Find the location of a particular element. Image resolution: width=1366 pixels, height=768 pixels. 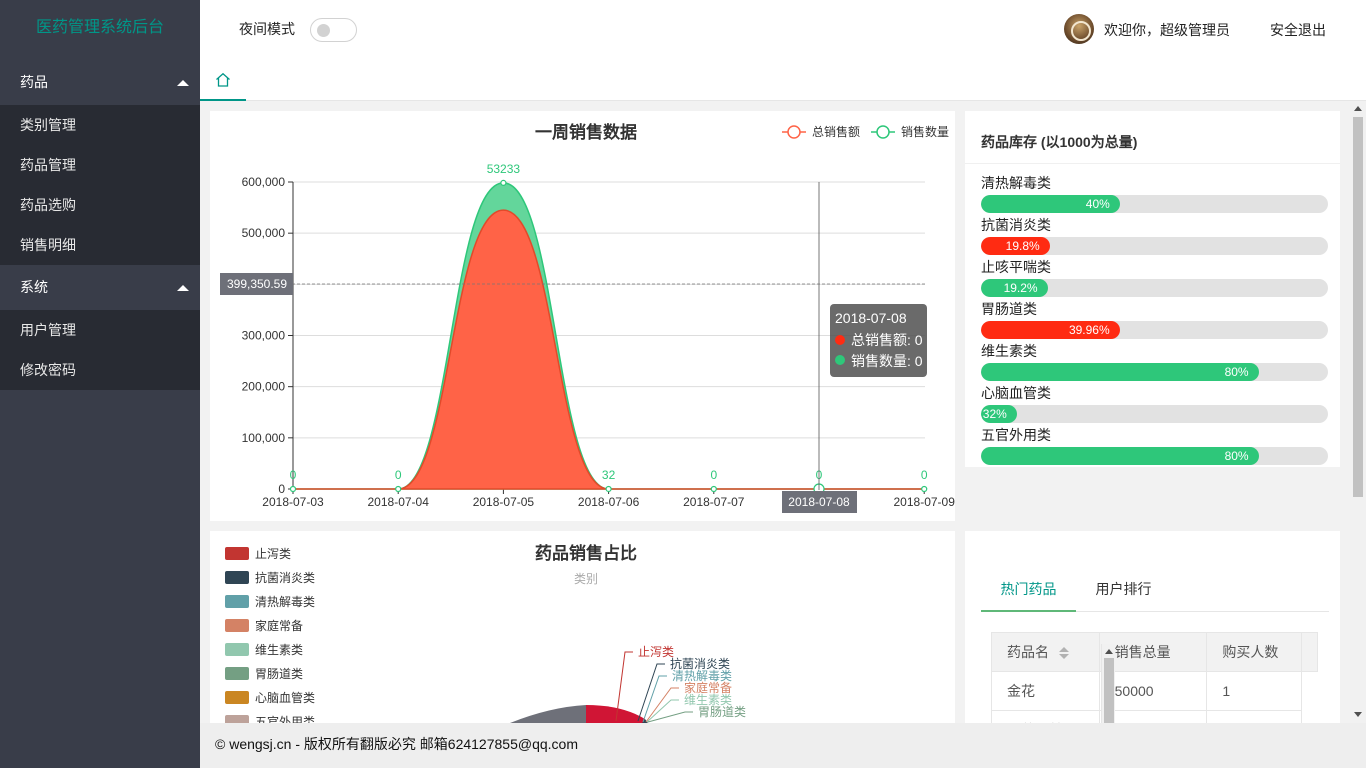

sidebar-item-users: 用户管理 is located at coordinates (100, 330).